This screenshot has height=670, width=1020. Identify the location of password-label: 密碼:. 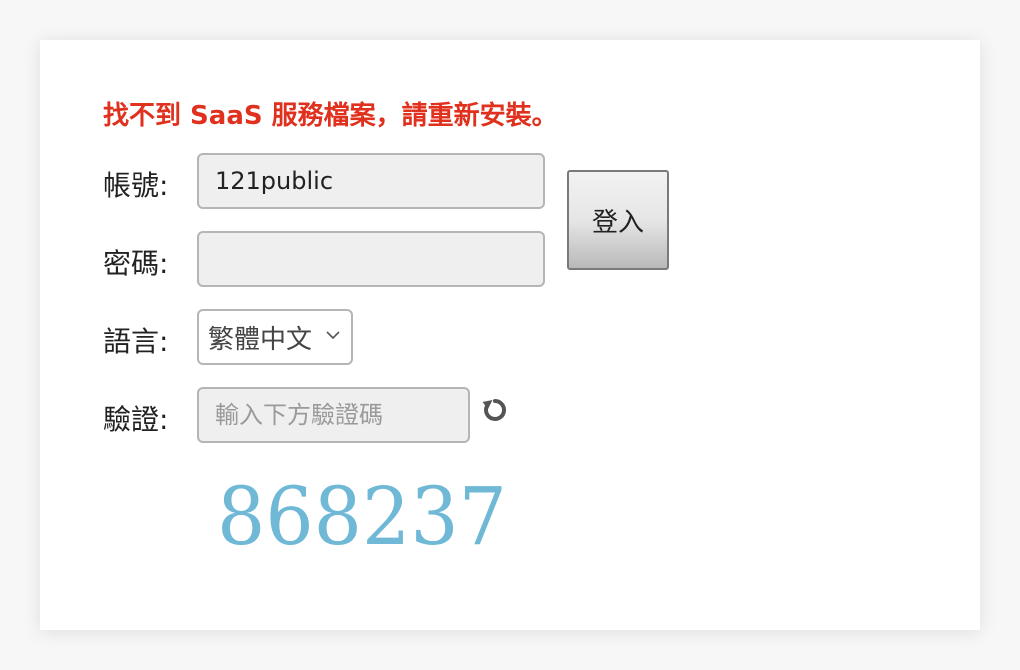
(136, 263).